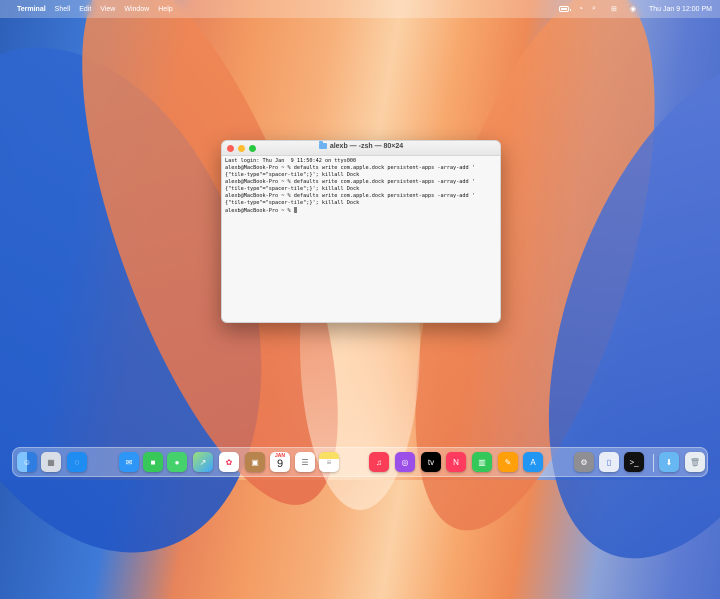 The width and height of the screenshot is (720, 599). Describe the element at coordinates (51, 462) in the screenshot. I see `launchpad-icon: ▦` at that location.